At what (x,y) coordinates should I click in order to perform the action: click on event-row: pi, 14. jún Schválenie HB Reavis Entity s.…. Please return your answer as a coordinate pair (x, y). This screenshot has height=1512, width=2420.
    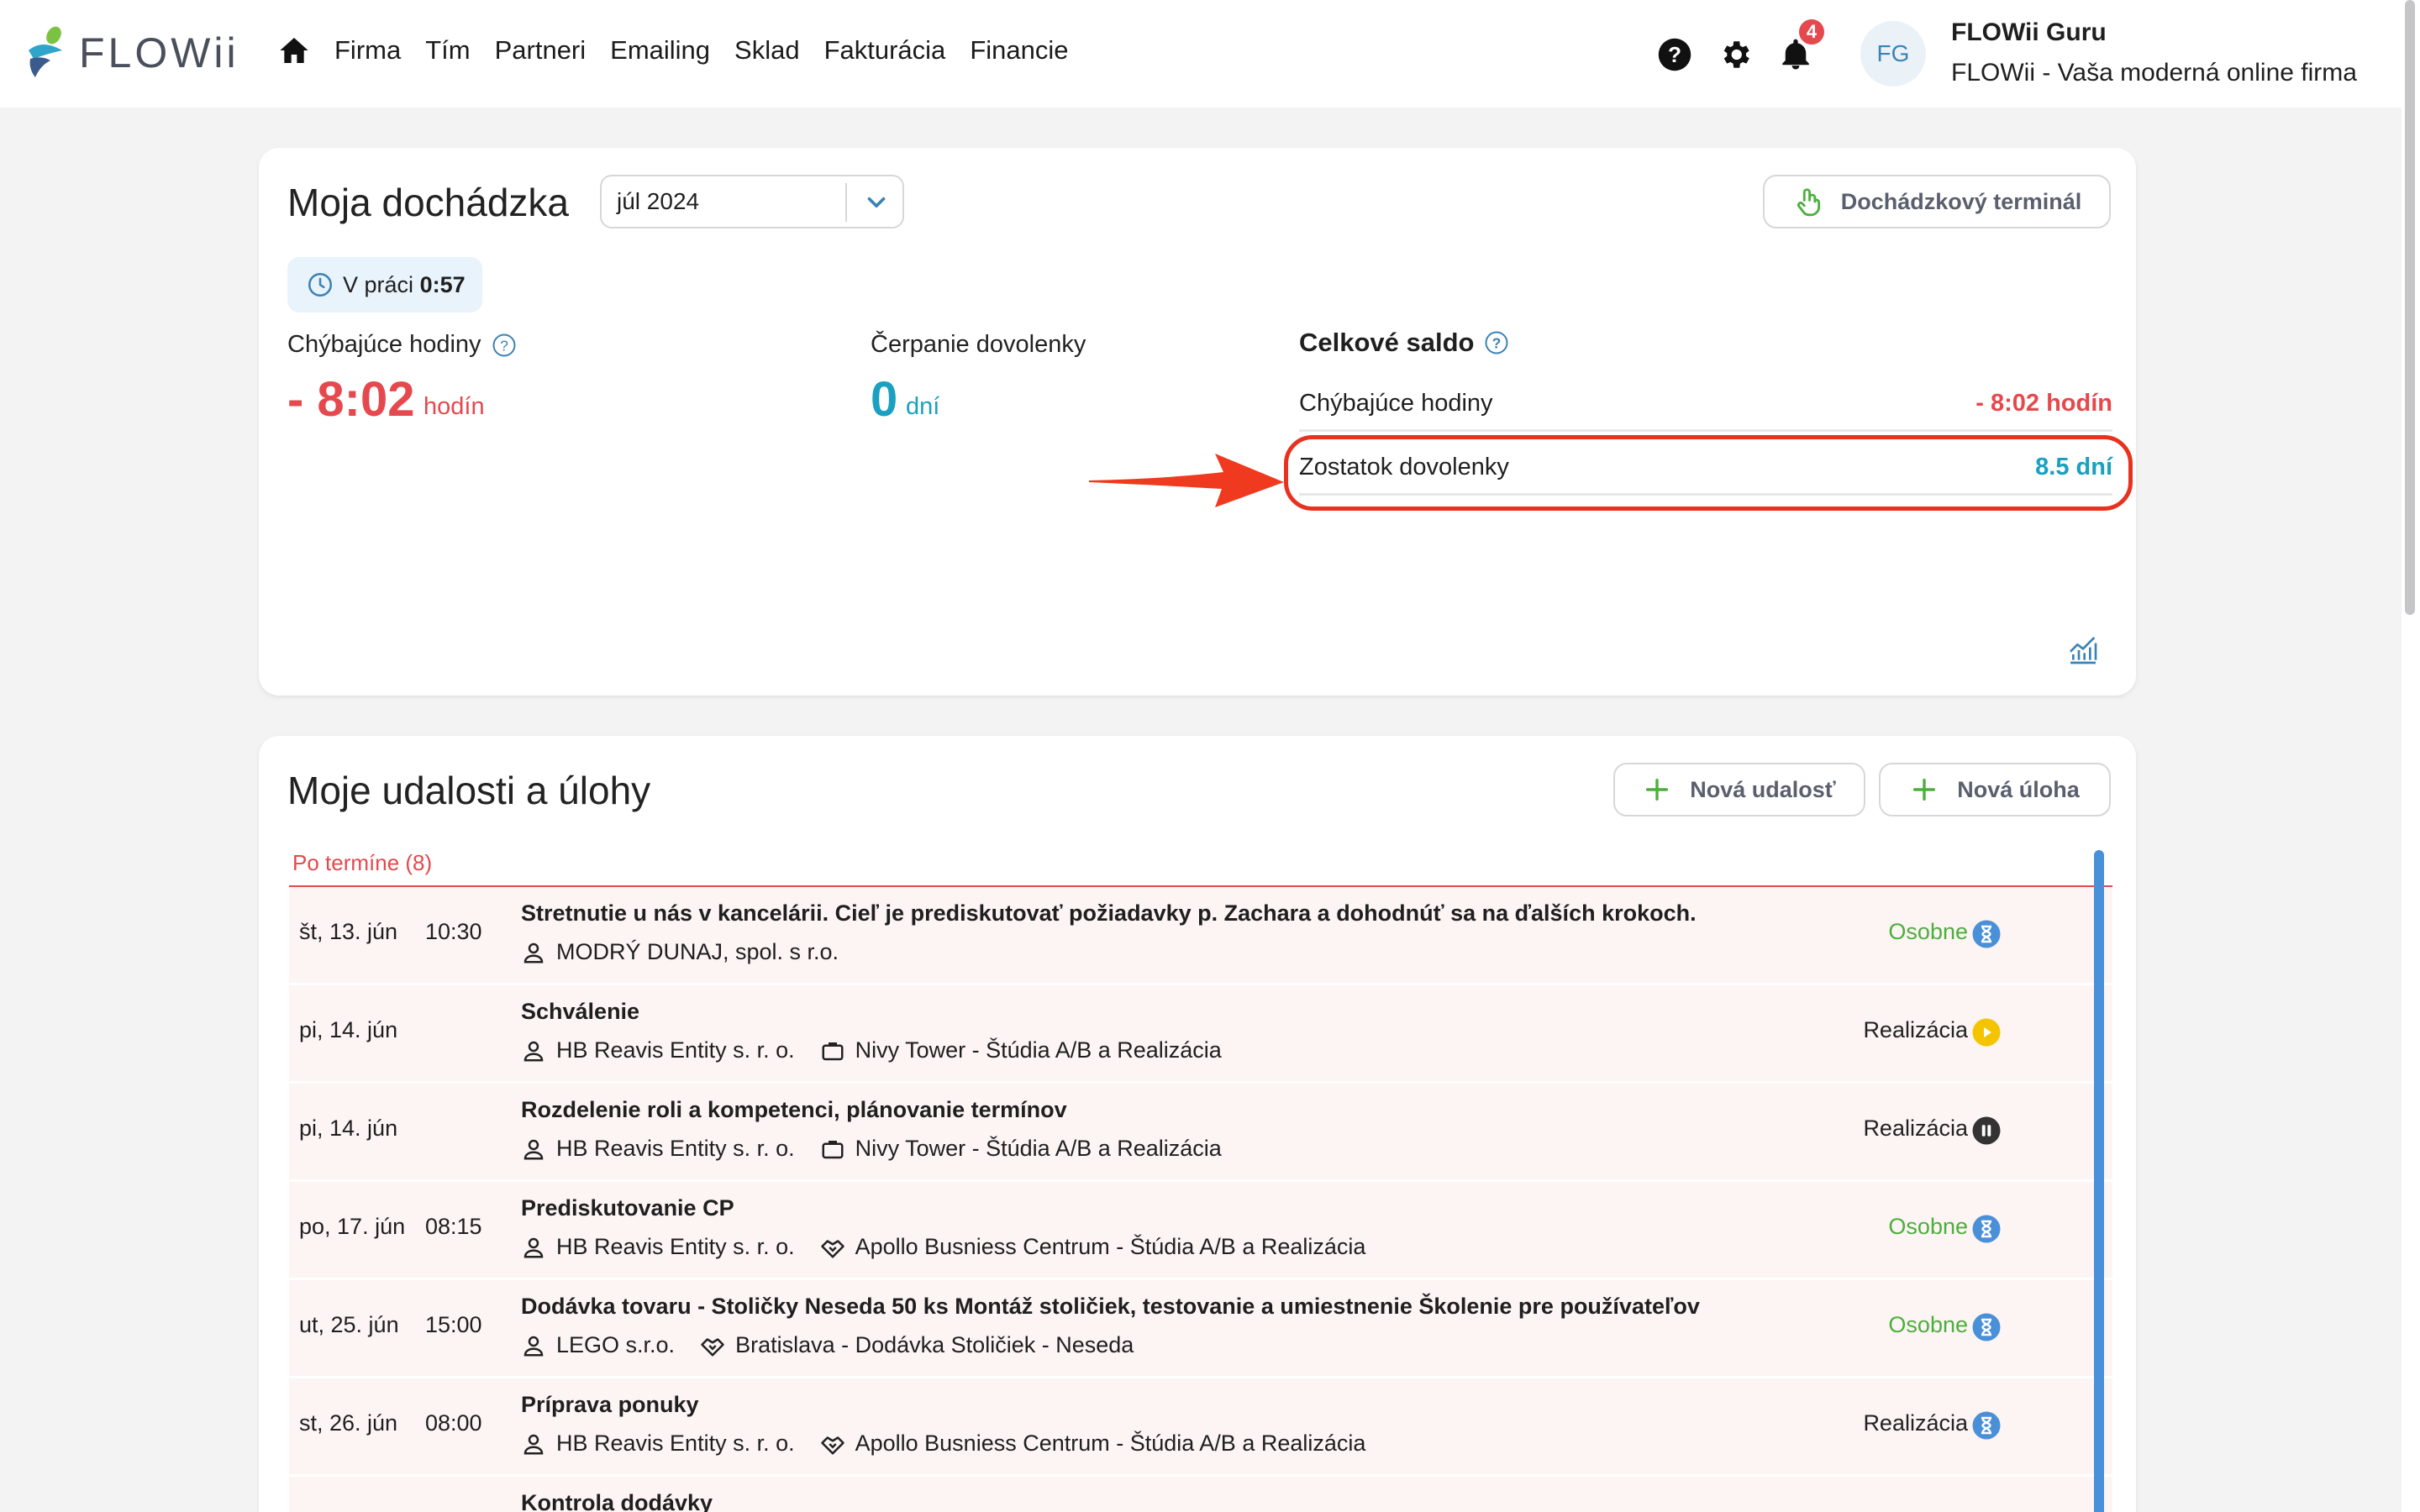
    Looking at the image, I should click on (1200, 1034).